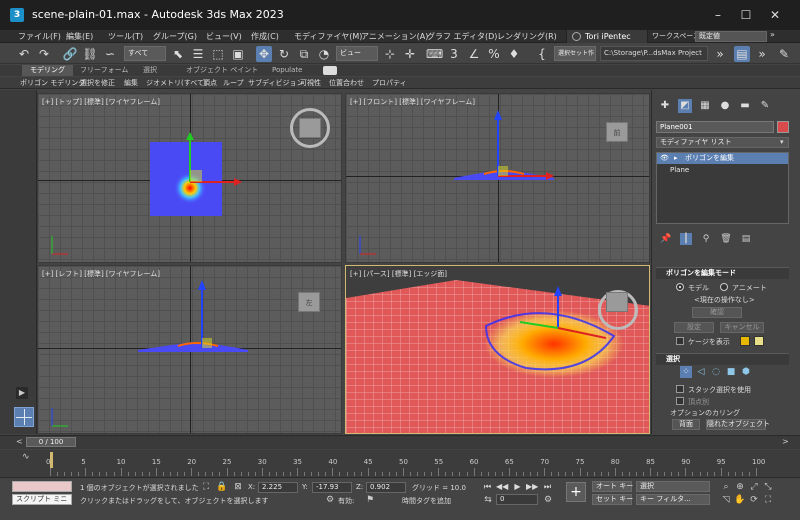 This screenshot has width=800, height=520. I want to click on select-scale-icon: ⧉, so click(304, 54).